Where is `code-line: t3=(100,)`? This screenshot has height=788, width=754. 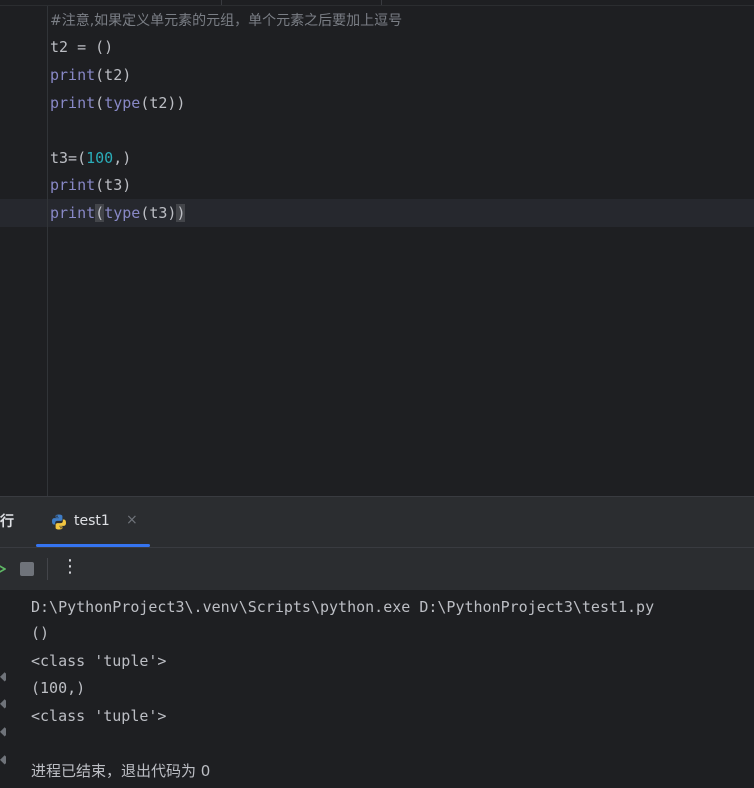 code-line: t3=(100,) is located at coordinates (90, 158).